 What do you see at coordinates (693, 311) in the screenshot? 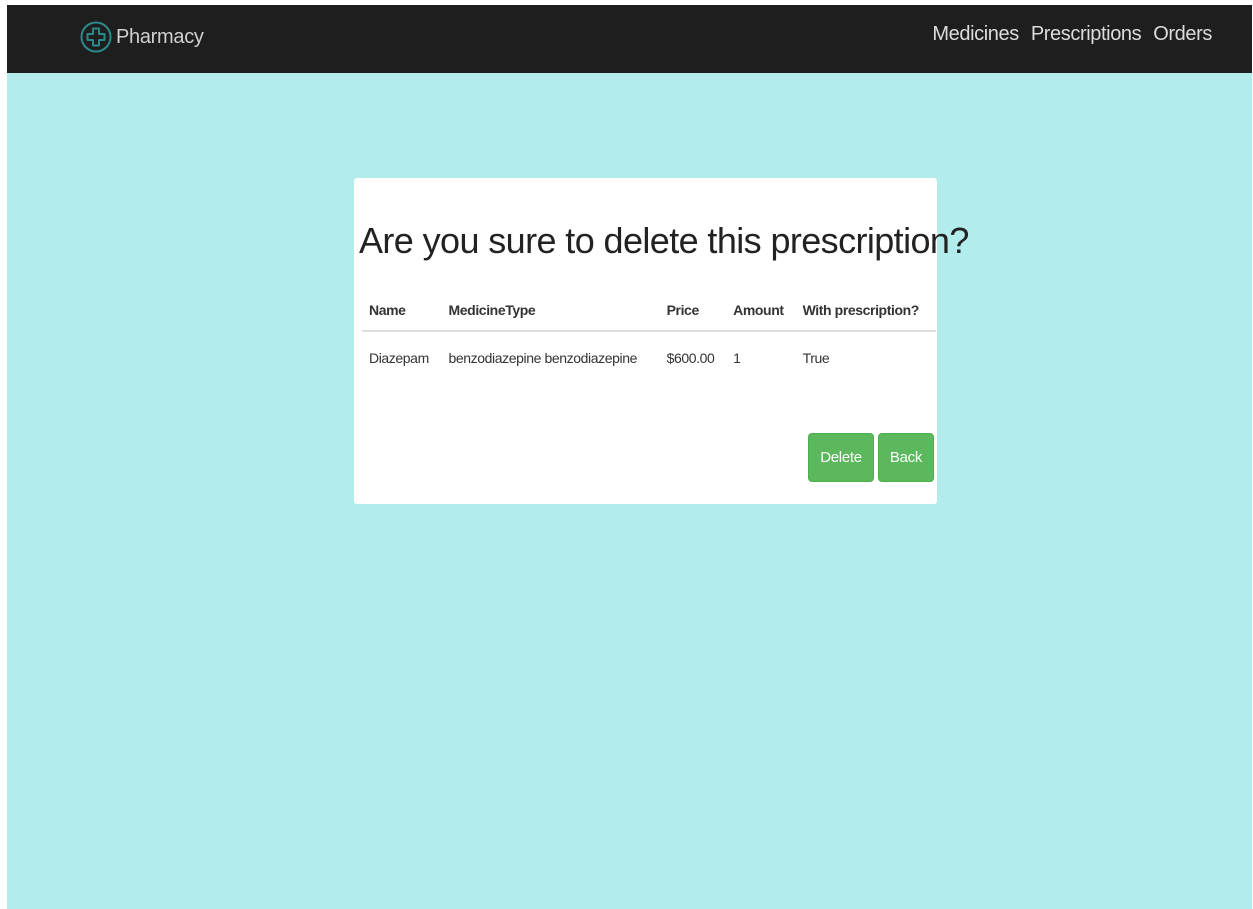
I see `column-header-price: Price` at bounding box center [693, 311].